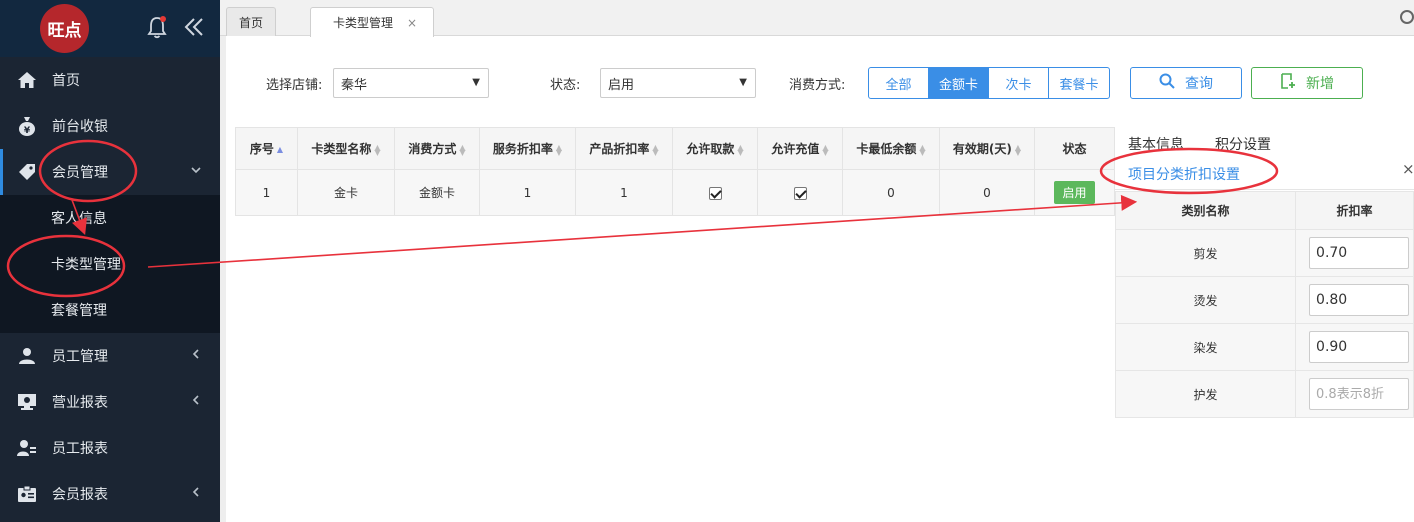  I want to click on column-header: 卡最低余额 ▲ ▼, so click(891, 148).